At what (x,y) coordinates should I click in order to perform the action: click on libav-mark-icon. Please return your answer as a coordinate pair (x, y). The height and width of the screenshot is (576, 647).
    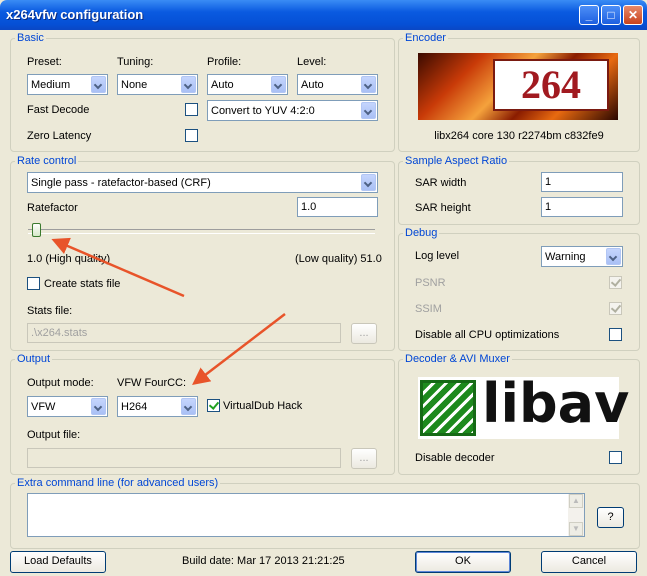
    Looking at the image, I should click on (448, 408).